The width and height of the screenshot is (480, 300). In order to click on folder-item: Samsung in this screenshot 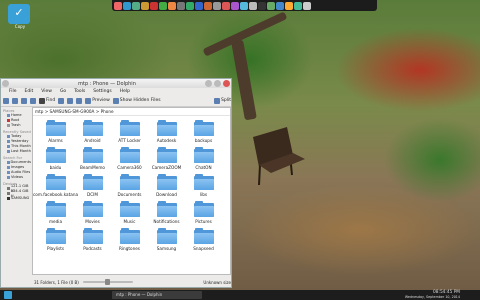, I will do `click(166, 241)`.